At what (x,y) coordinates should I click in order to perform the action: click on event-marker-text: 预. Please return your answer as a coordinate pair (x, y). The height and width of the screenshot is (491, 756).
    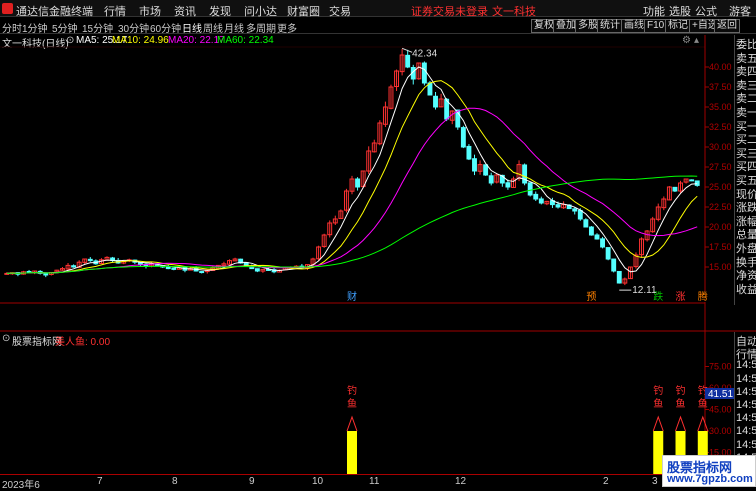
    Looking at the image, I should click on (591, 297).